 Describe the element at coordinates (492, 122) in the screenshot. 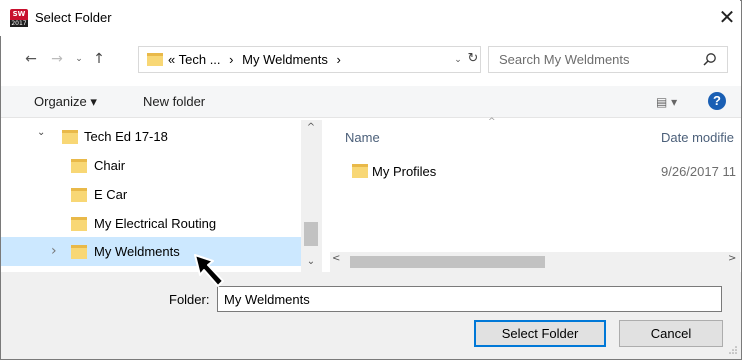

I see `sort-ascending-icon: ^` at that location.